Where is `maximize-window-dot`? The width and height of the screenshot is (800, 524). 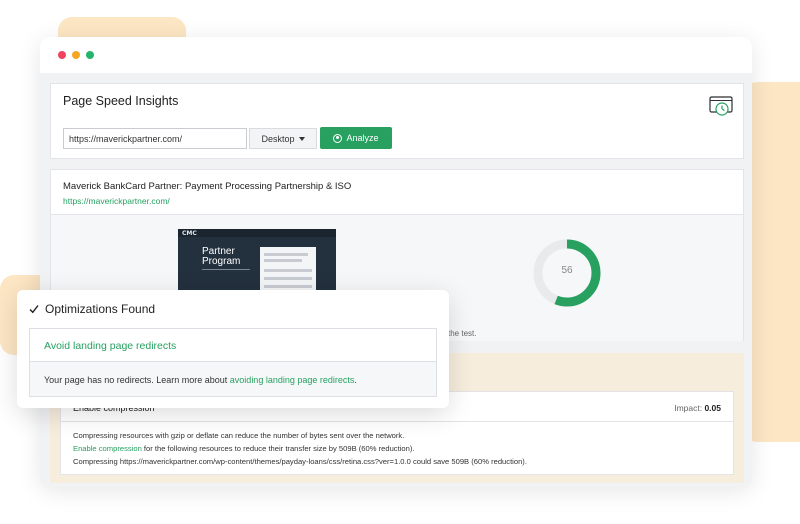 maximize-window-dot is located at coordinates (90, 55).